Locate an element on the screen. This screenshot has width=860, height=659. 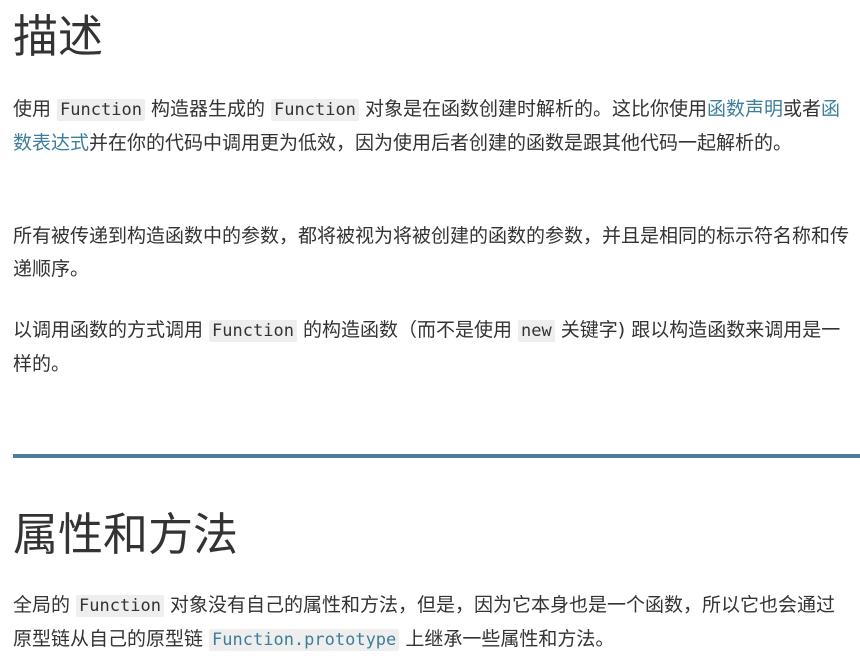
link-function-prototype: Function.prototype is located at coordinates (304, 639).